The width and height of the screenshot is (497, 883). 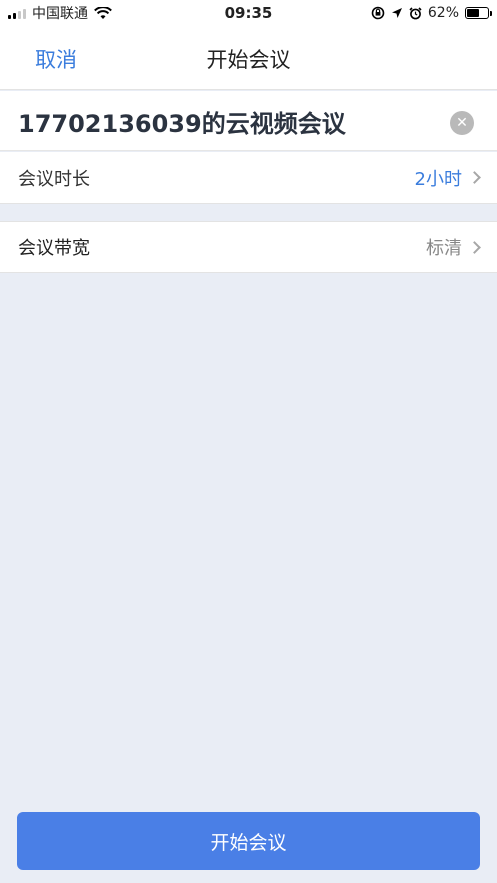 I want to click on nav-bar: 取消 开始会议, so click(x=248, y=58).